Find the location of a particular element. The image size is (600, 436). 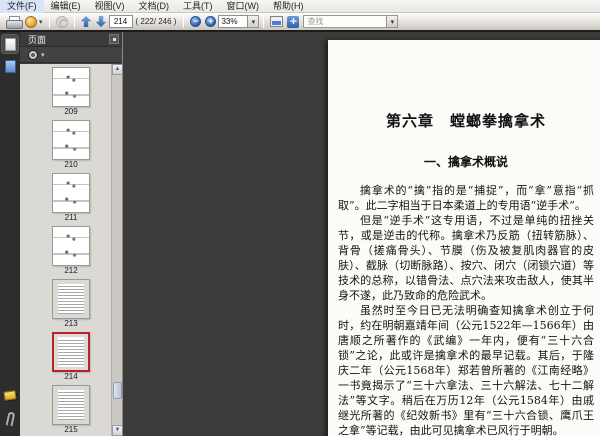

export-button: ▾ is located at coordinates (34, 22).